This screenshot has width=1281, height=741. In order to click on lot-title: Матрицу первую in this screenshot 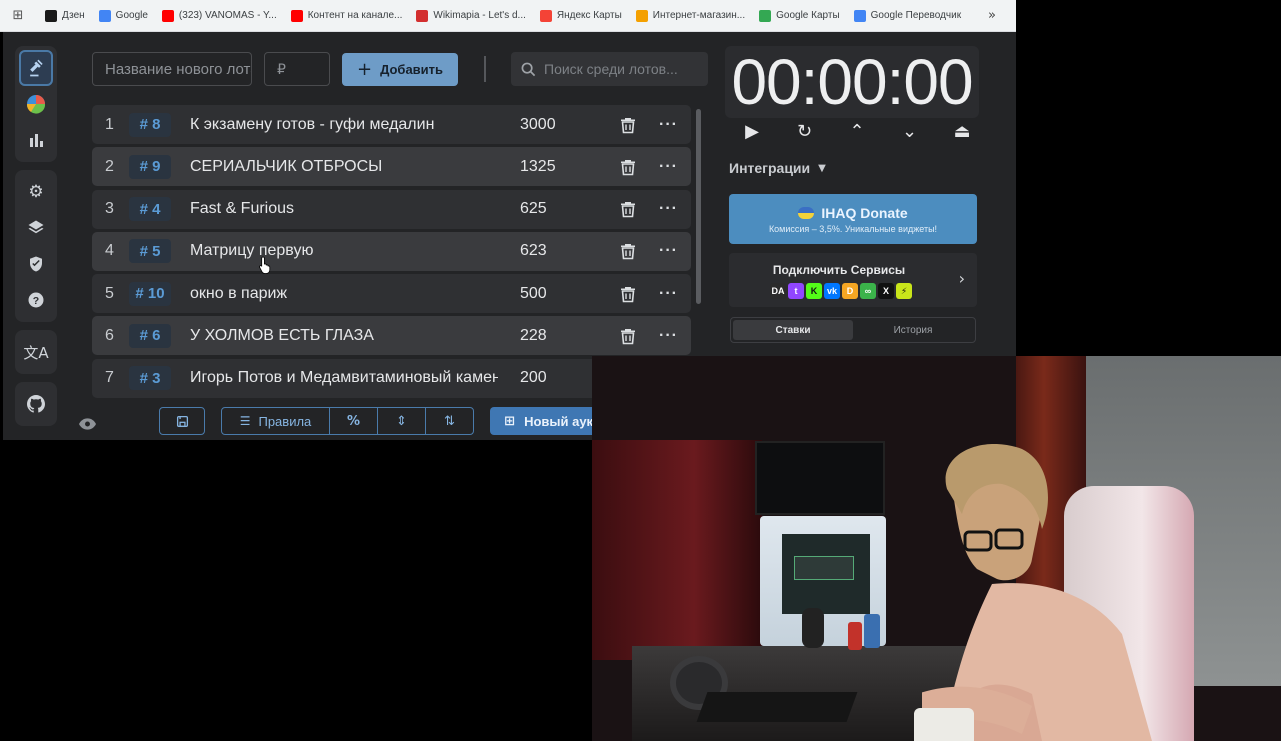, I will do `click(344, 251)`.